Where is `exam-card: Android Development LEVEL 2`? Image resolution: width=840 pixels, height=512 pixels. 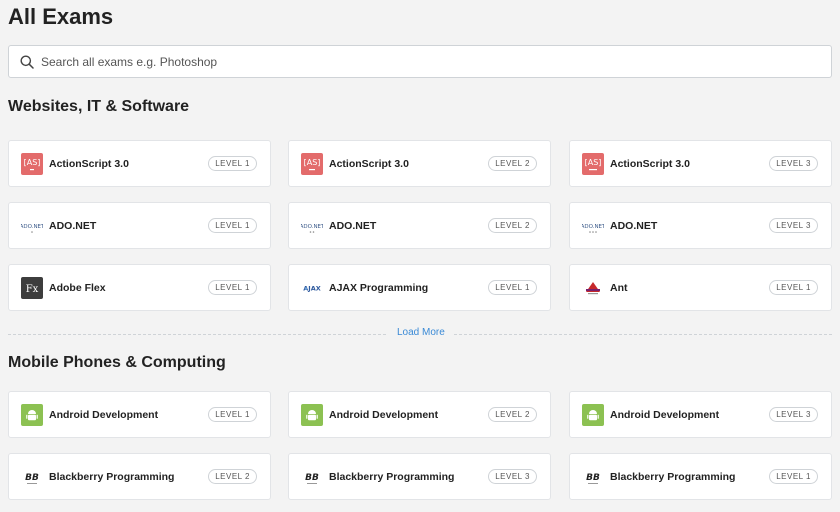
exam-card: Android Development LEVEL 2 is located at coordinates (419, 414).